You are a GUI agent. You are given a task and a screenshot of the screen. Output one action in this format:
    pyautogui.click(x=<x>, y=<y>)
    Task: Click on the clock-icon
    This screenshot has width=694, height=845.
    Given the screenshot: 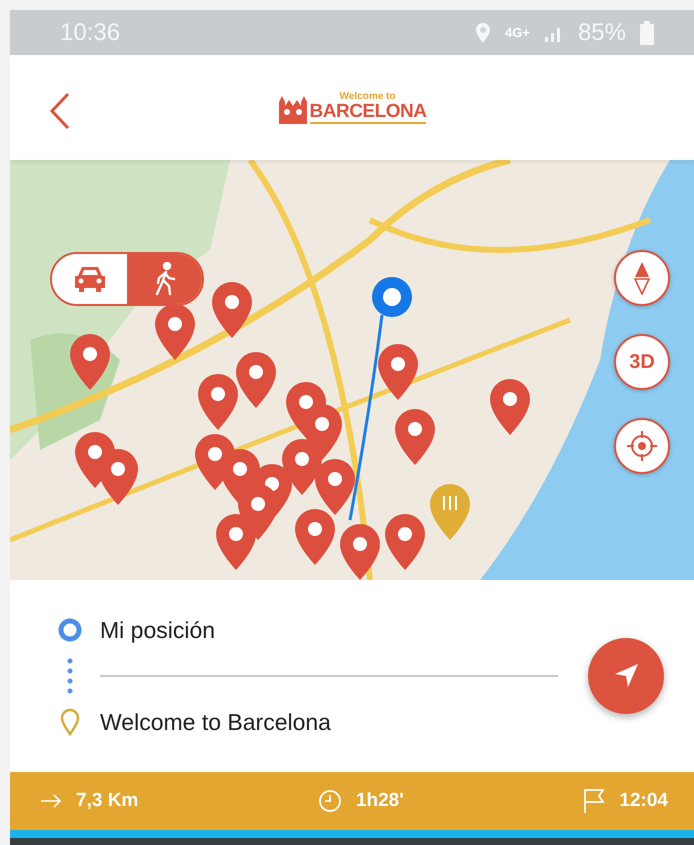 What is the action you would take?
    pyautogui.click(x=330, y=801)
    